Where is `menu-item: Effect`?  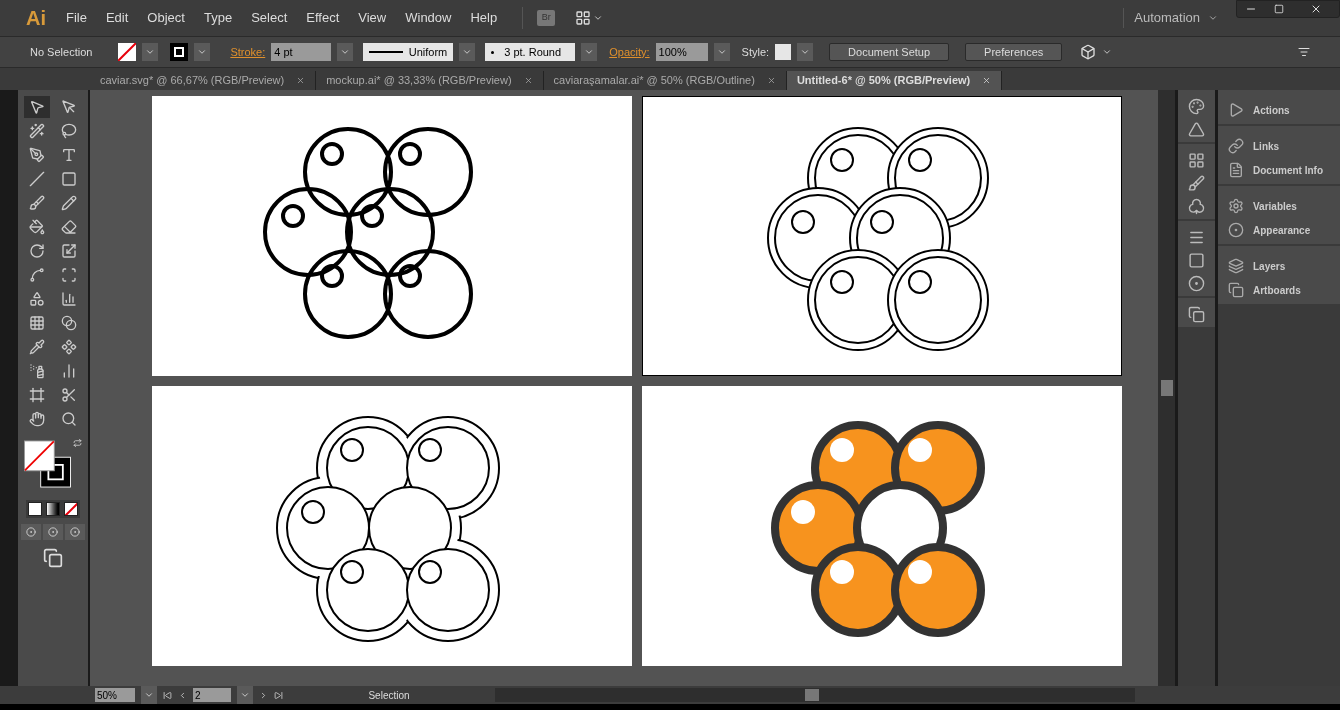
menu-item: Effect is located at coordinates (323, 18).